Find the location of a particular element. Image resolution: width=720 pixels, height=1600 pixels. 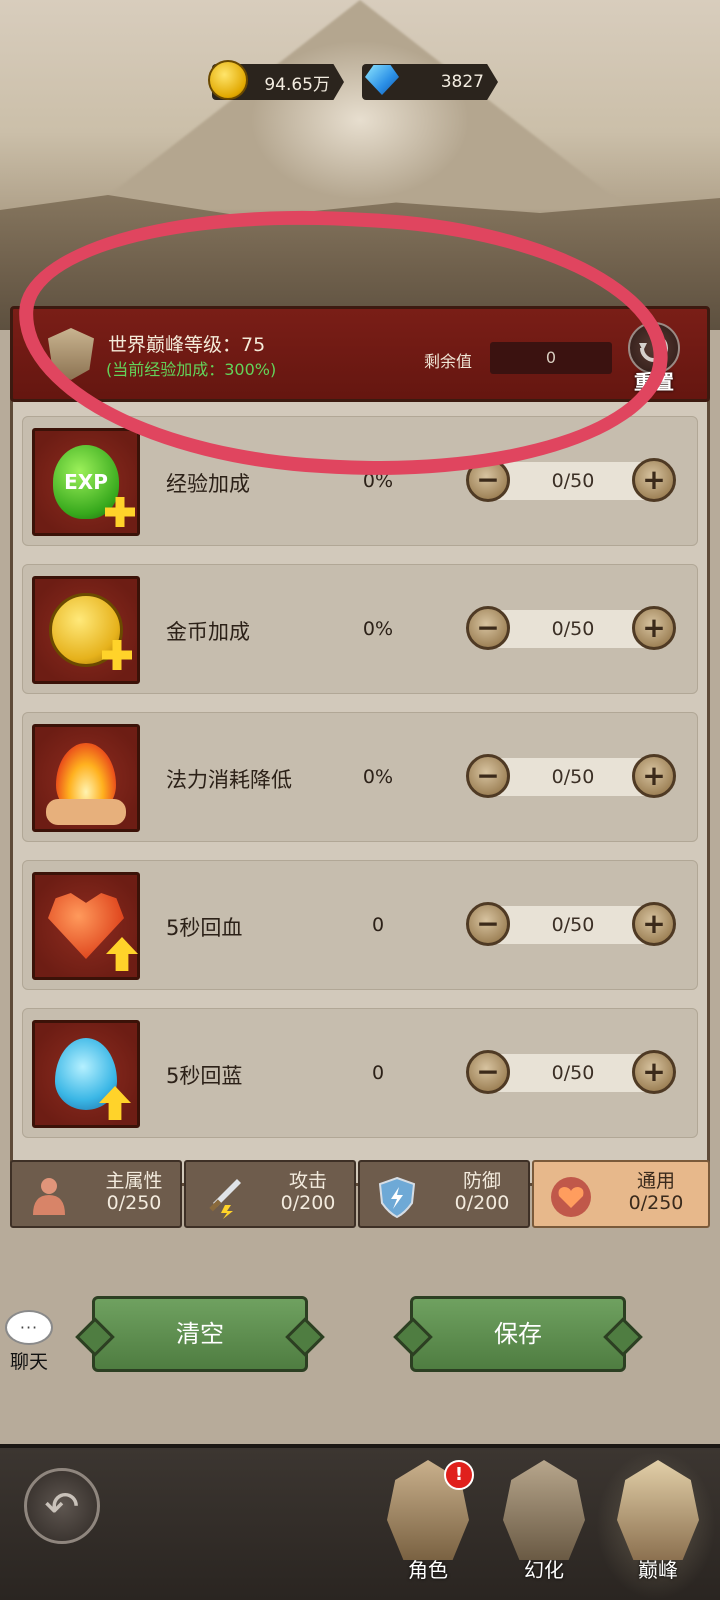

reset-button: 重置 is located at coordinates (654, 359).